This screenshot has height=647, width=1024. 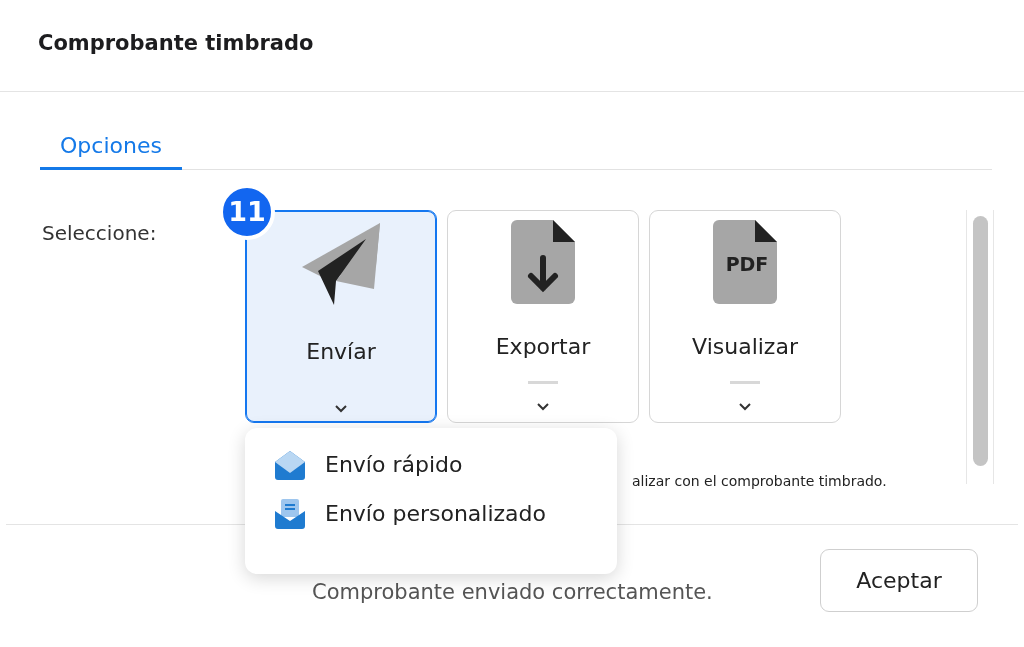 What do you see at coordinates (759, 481) in the screenshot?
I see `hint-text: alizar con el comprobante timbrado.` at bounding box center [759, 481].